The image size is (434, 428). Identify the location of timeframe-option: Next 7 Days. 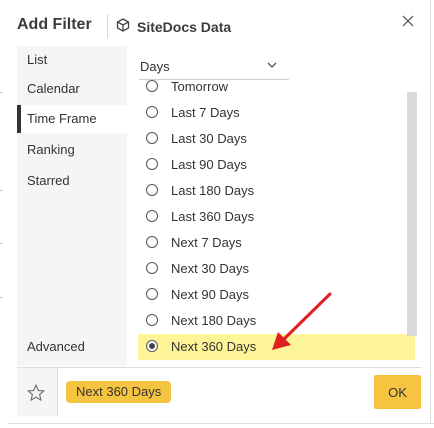
(276, 243).